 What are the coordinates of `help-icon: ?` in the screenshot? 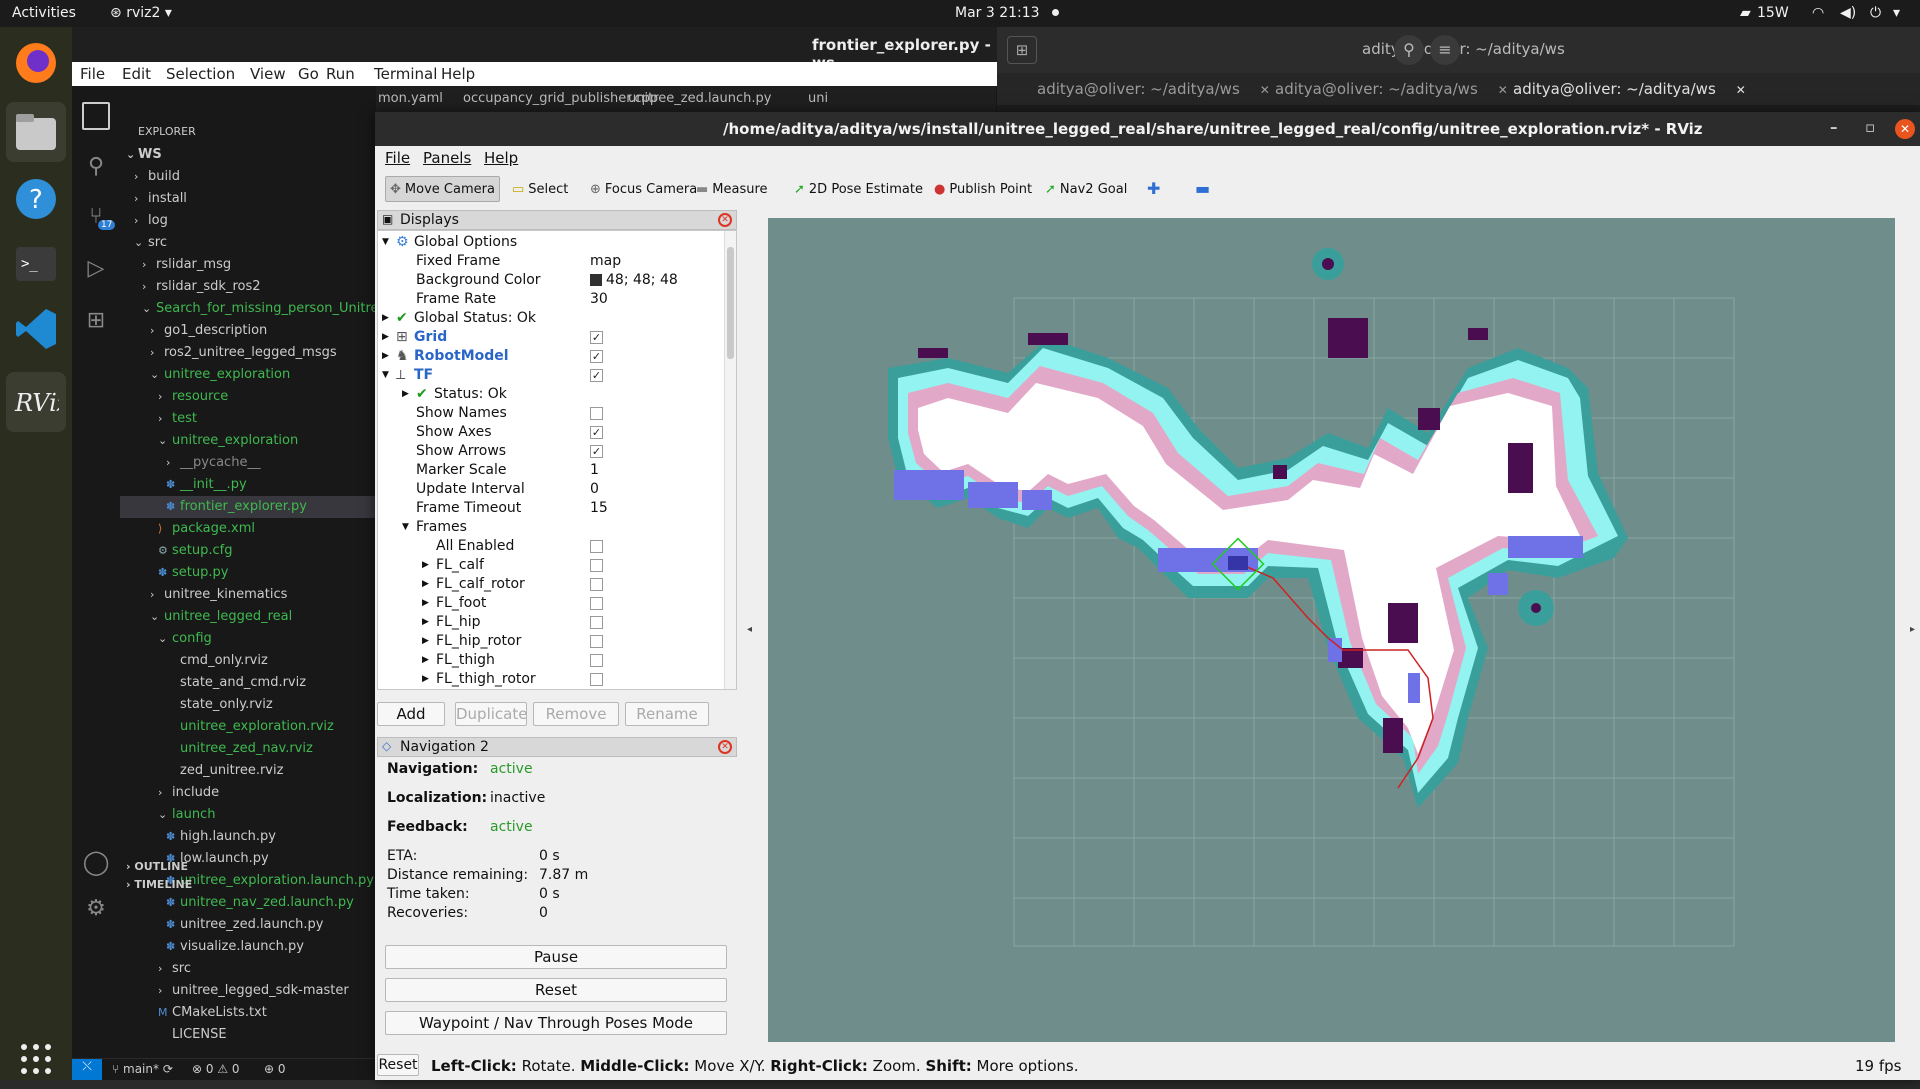 It's located at (36, 199).